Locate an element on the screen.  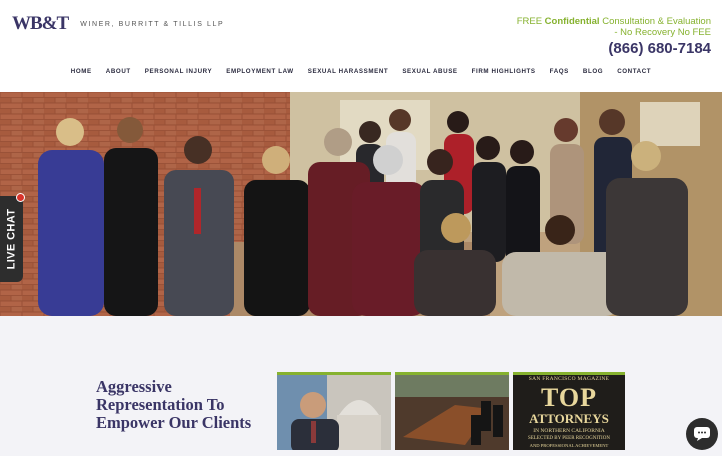
thumb-attorney-capitol is located at coordinates (334, 411).